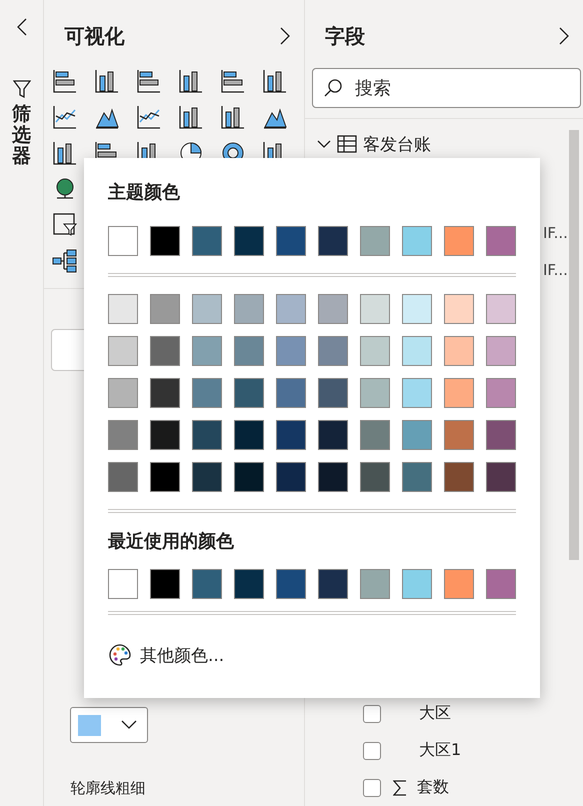 The width and height of the screenshot is (583, 806). What do you see at coordinates (446, 88) in the screenshot?
I see `search-field: 搜索` at bounding box center [446, 88].